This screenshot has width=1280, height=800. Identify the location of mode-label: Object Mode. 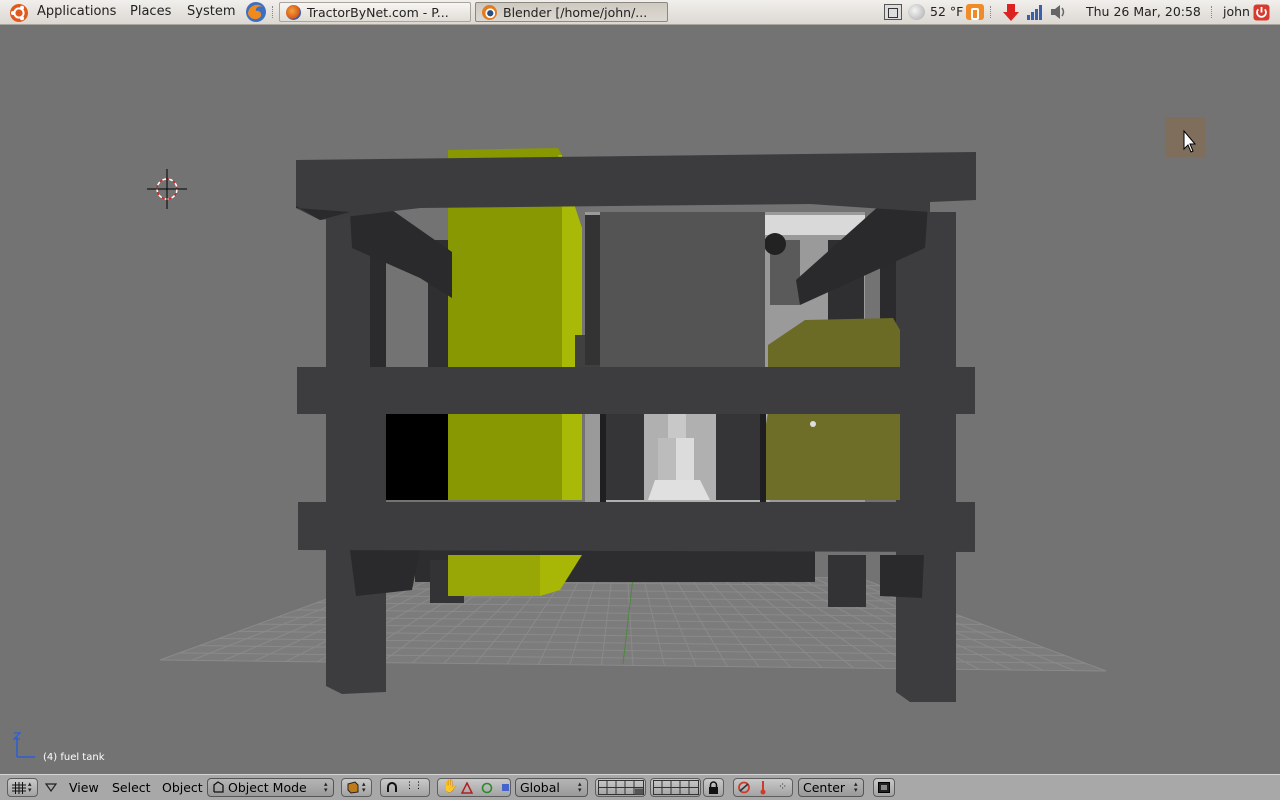
(267, 787).